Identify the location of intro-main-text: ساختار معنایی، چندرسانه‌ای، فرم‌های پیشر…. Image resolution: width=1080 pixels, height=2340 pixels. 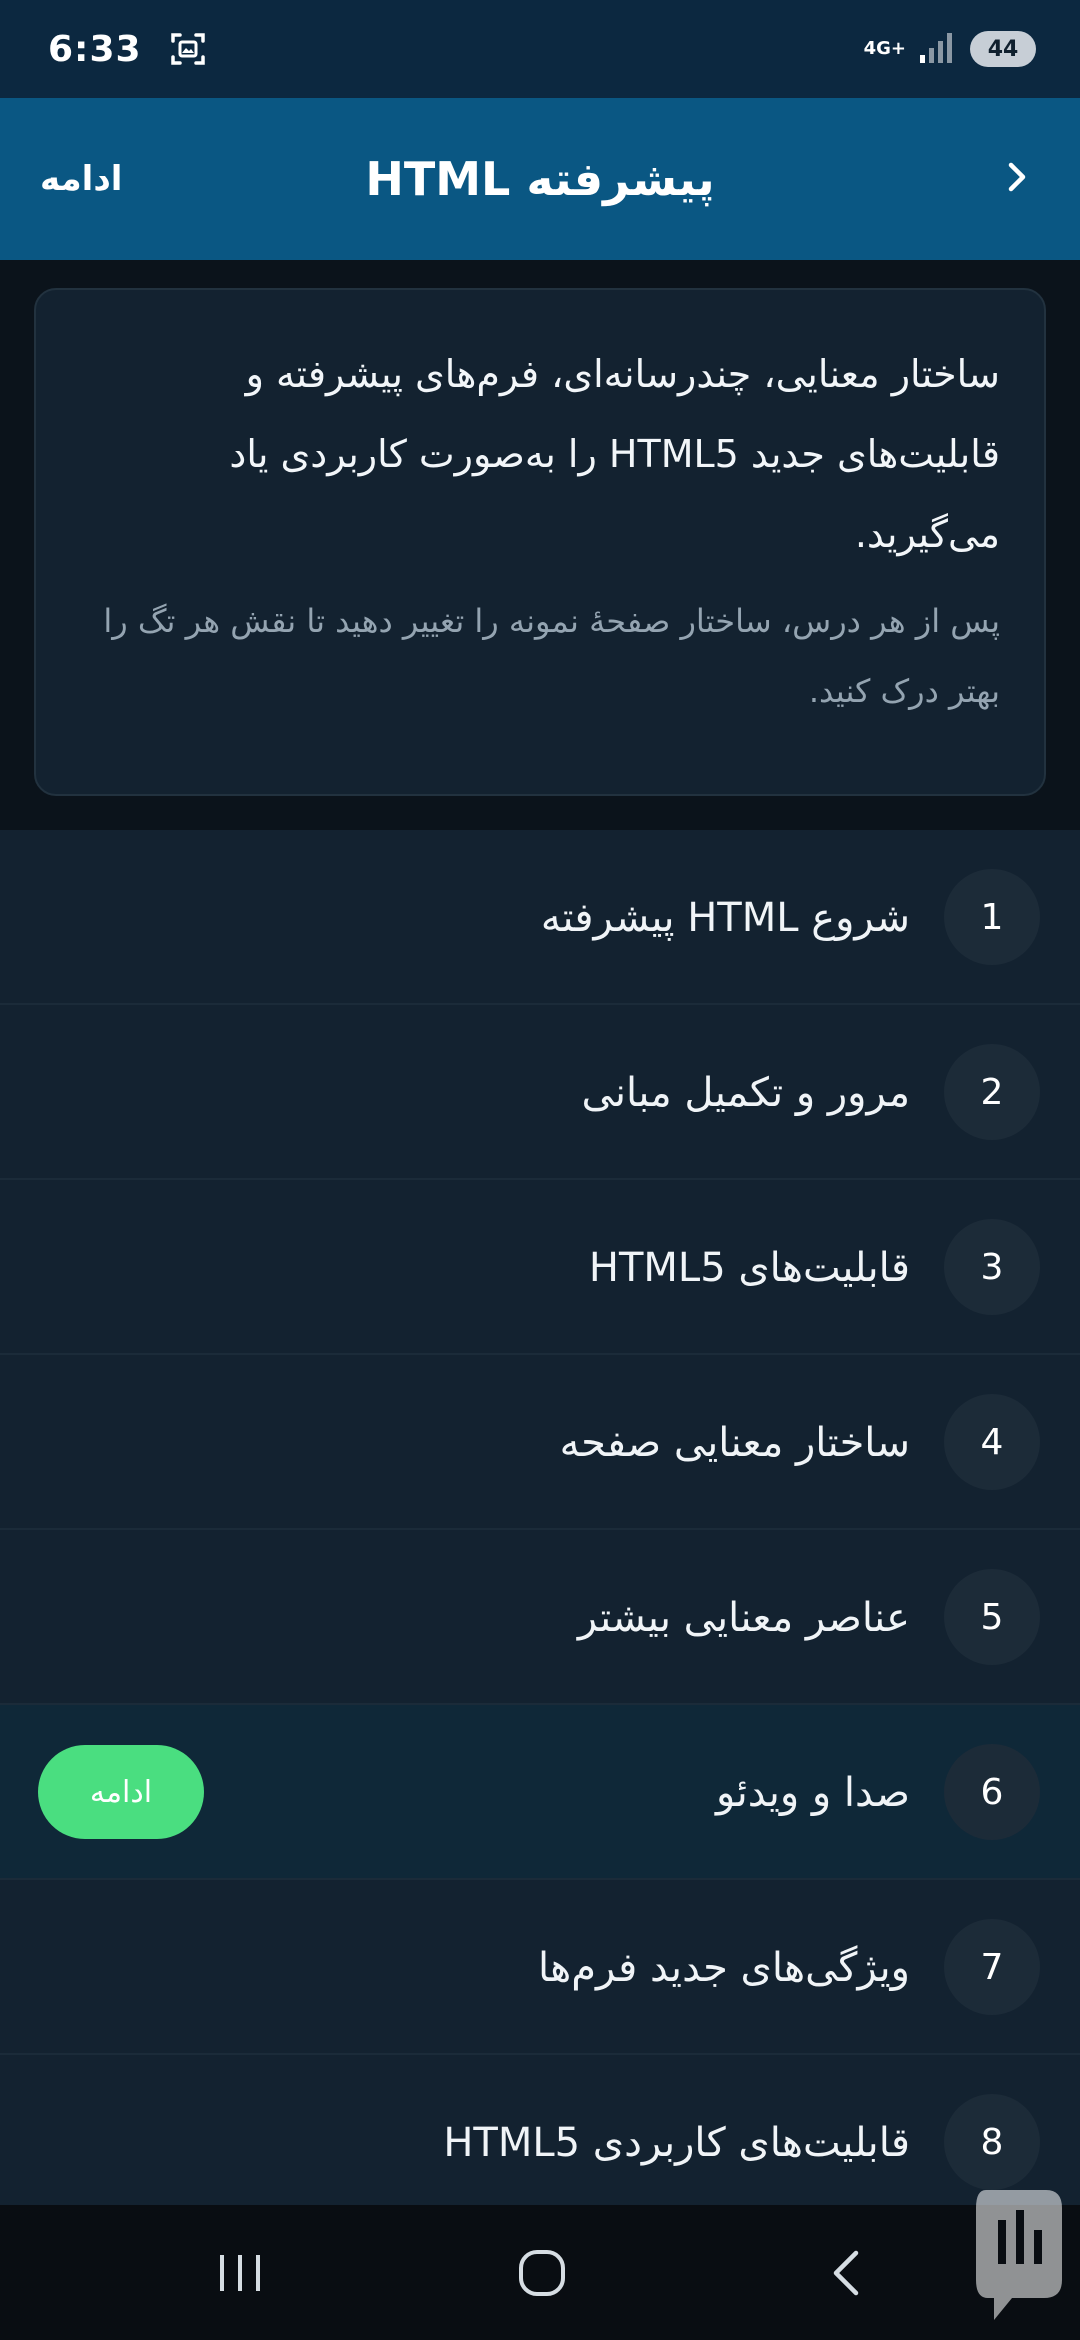
(614, 454).